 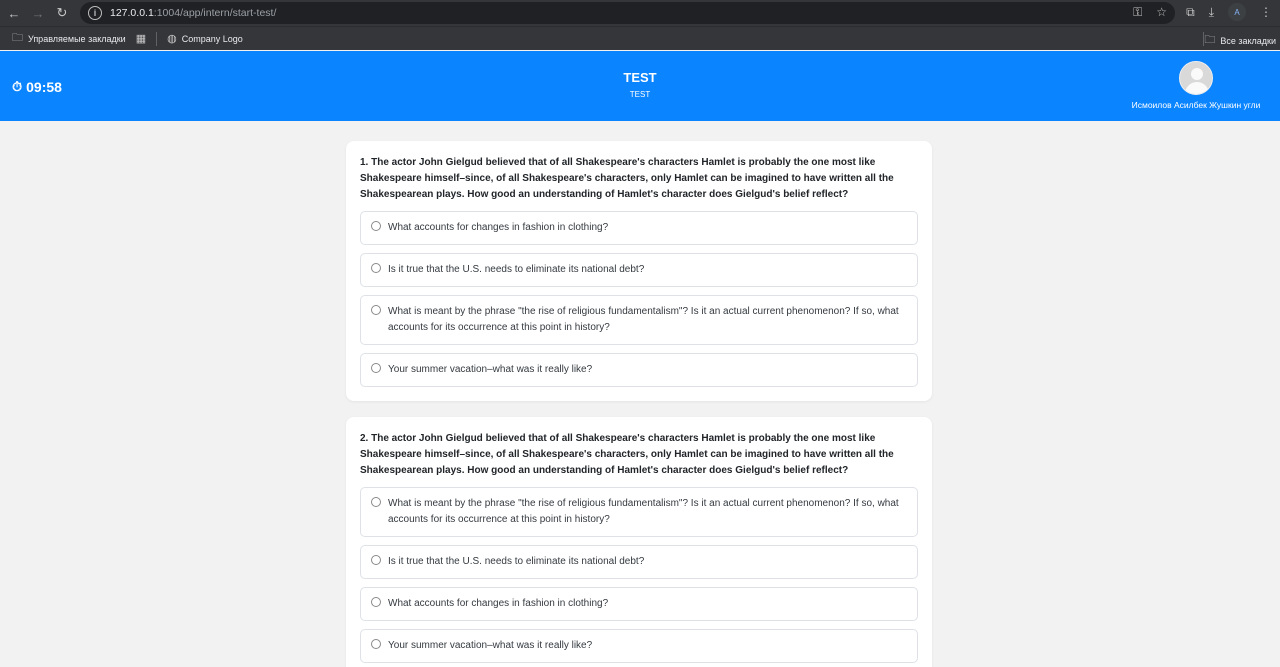 I want to click on url-text: 127.0.0.1:1004/app/intern/start-test/, so click(x=193, y=13).